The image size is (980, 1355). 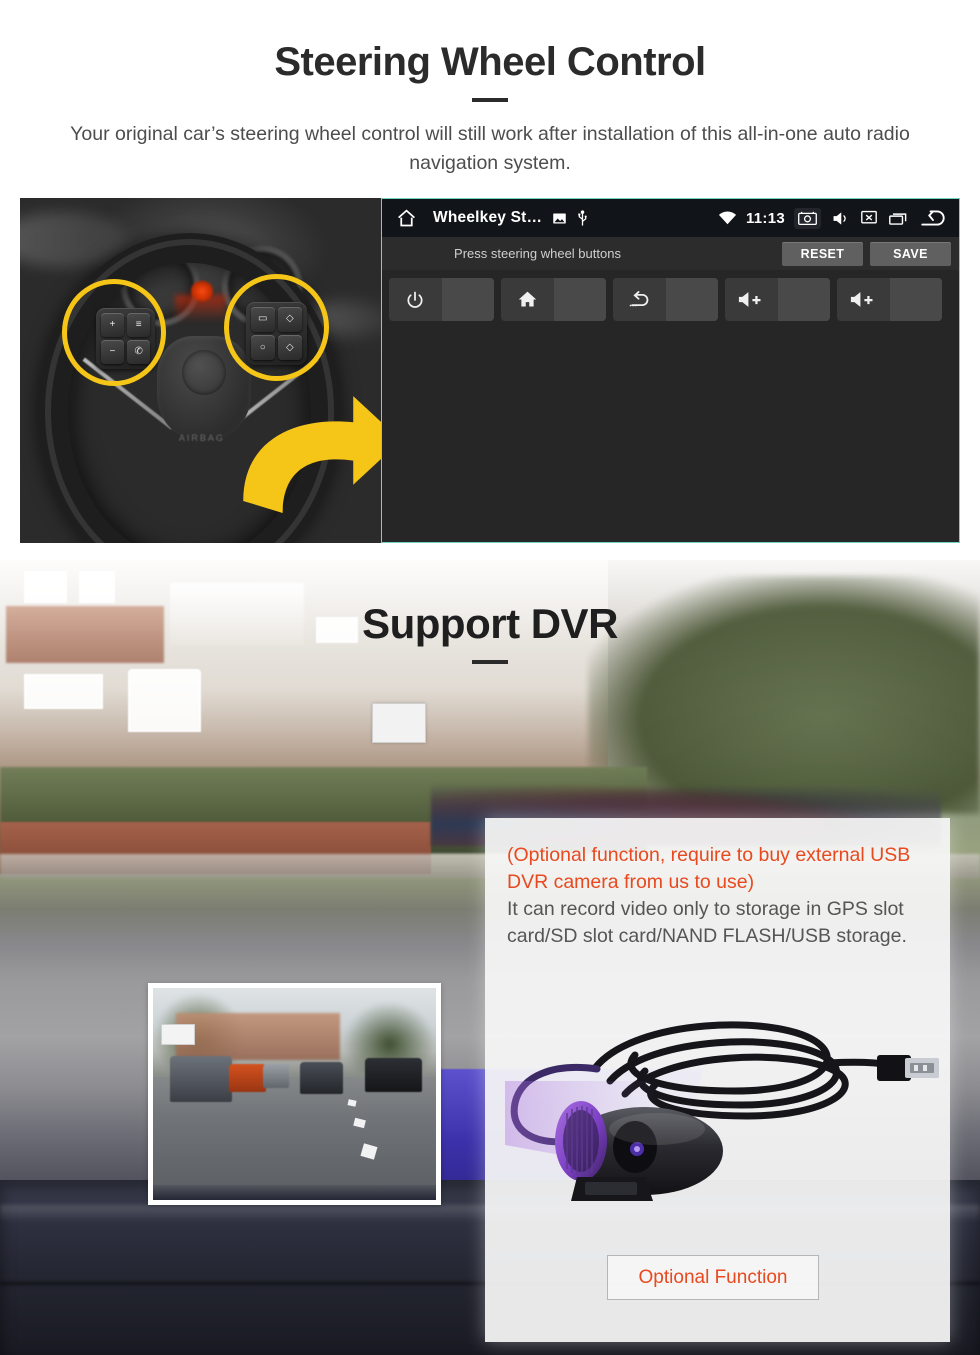 I want to click on clock: 11:13, so click(x=765, y=218).